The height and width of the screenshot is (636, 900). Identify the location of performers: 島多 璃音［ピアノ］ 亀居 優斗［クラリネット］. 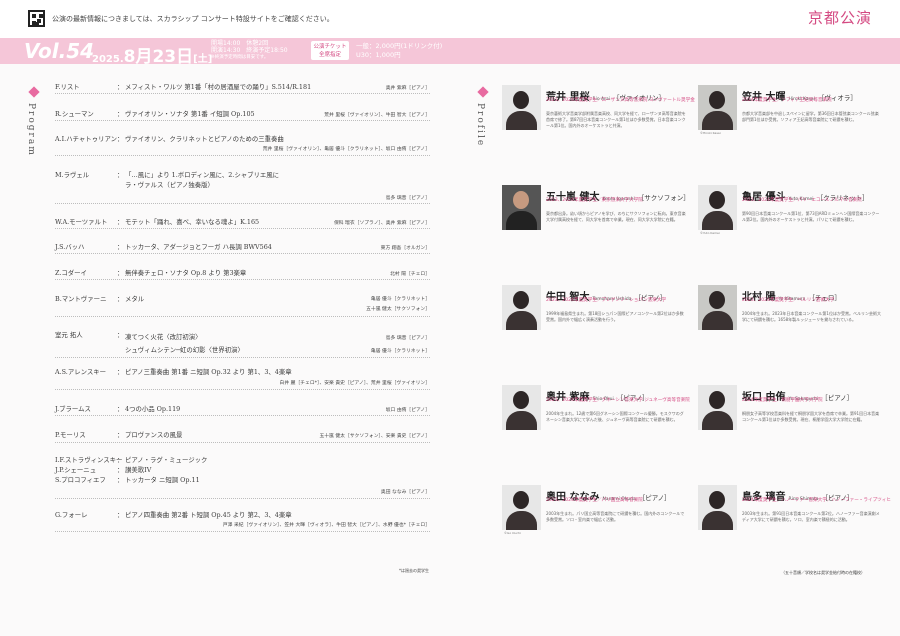
(400, 345).